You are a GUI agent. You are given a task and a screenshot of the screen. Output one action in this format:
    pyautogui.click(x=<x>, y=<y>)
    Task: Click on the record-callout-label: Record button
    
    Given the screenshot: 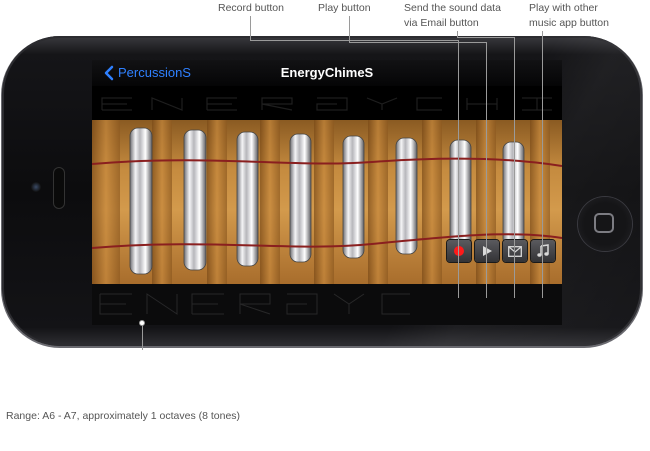 What is the action you would take?
    pyautogui.click(x=251, y=8)
    